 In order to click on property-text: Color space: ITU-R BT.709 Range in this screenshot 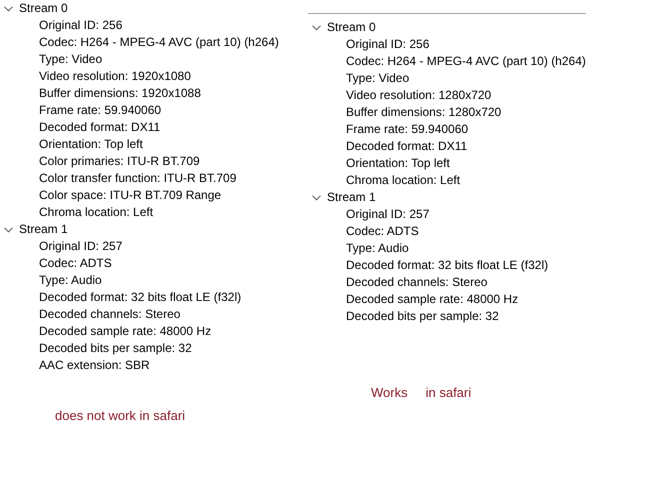, I will do `click(130, 195)`.